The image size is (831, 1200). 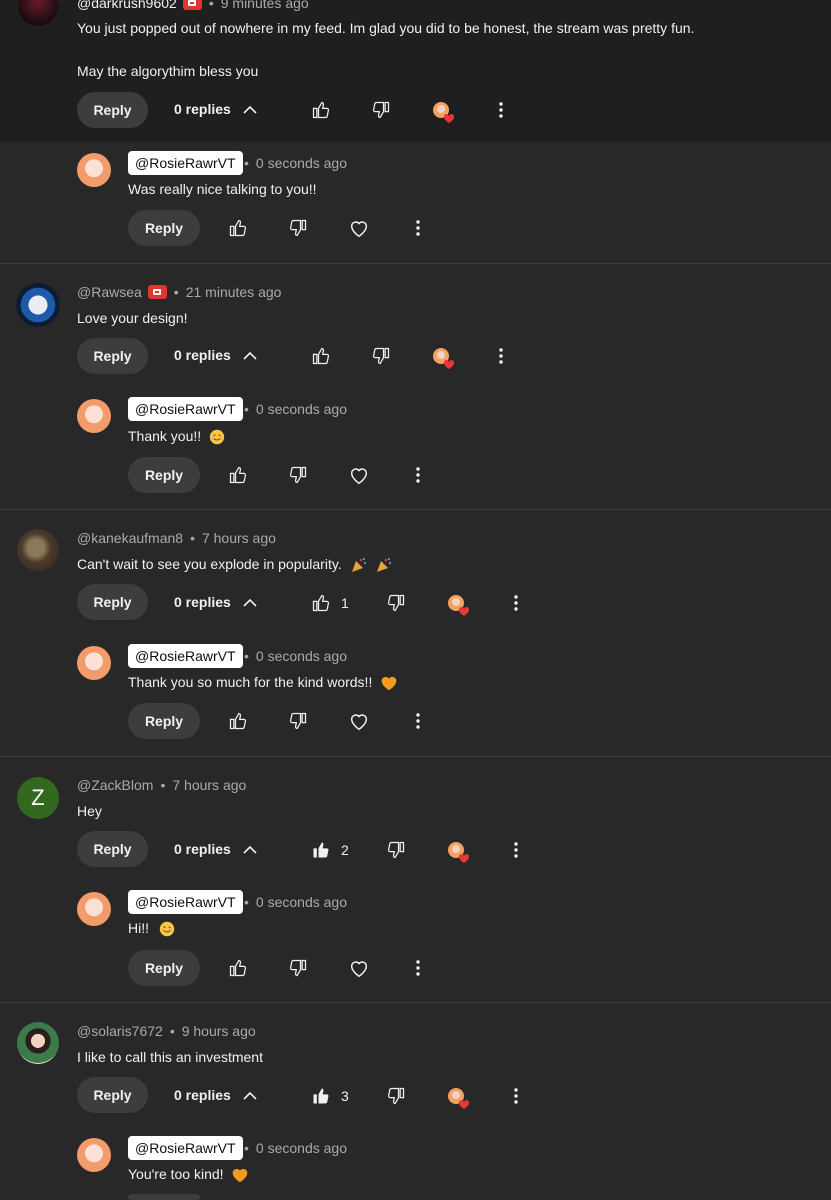 What do you see at coordinates (164, 1197) in the screenshot?
I see `reply-button` at bounding box center [164, 1197].